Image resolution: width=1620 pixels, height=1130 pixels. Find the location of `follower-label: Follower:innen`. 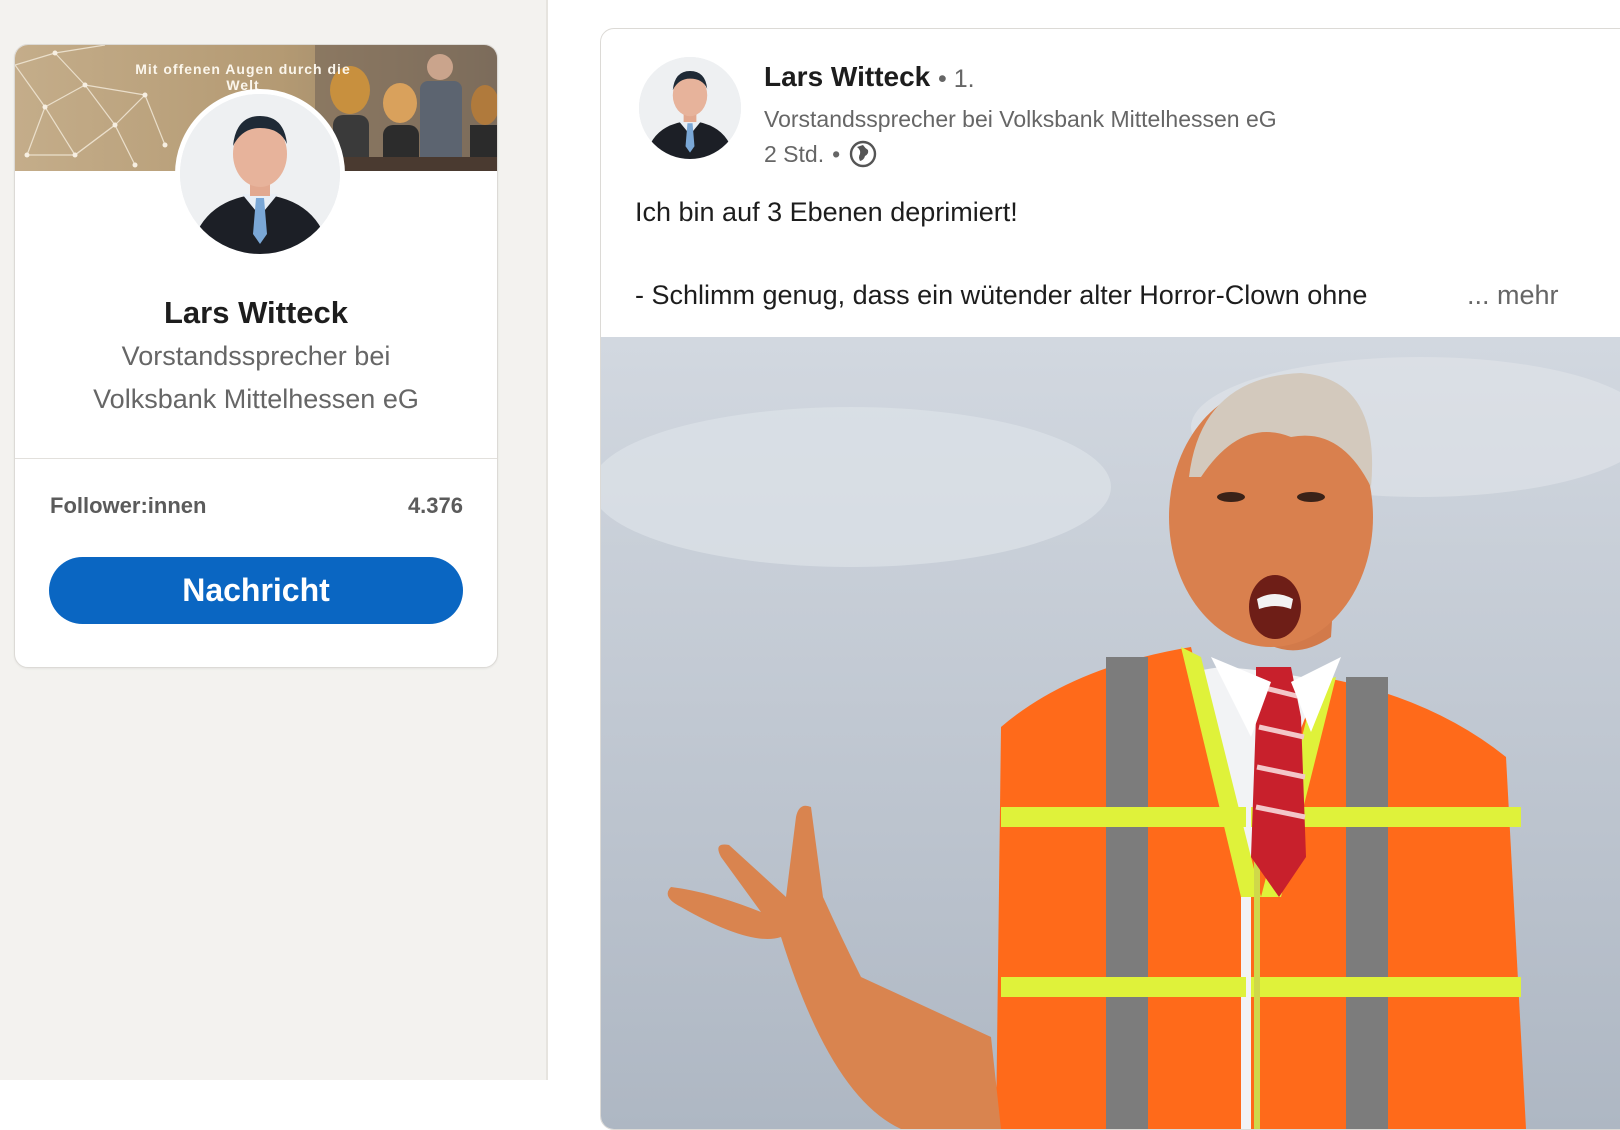

follower-label: Follower:innen is located at coordinates (128, 505).